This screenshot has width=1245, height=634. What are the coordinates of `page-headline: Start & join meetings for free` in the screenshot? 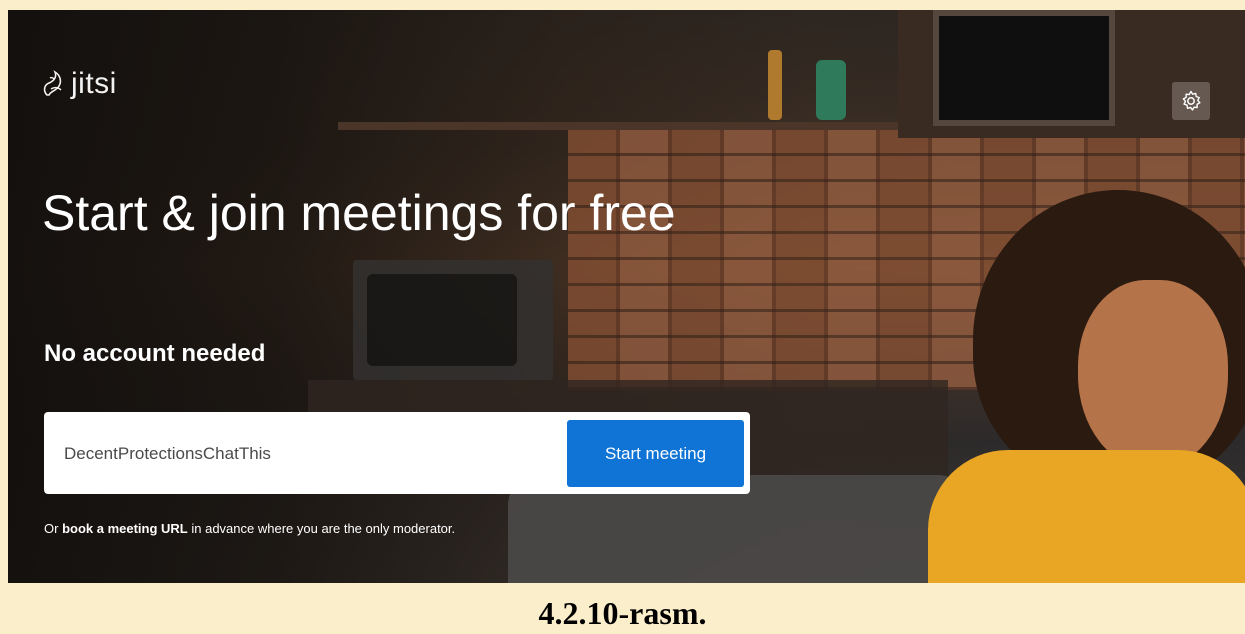 It's located at (359, 213).